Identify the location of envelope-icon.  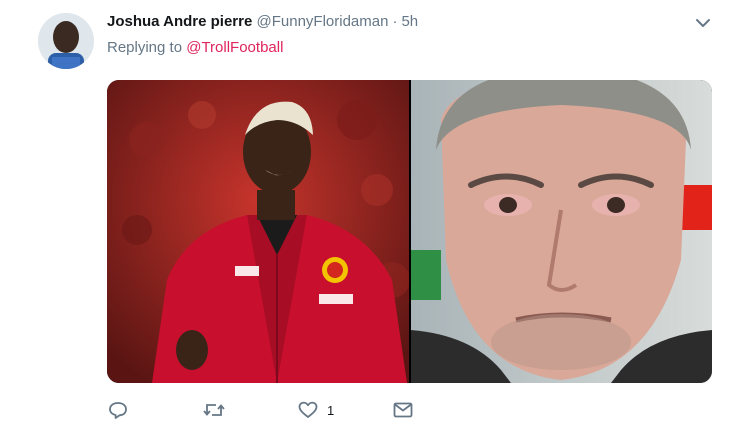
(403, 410).